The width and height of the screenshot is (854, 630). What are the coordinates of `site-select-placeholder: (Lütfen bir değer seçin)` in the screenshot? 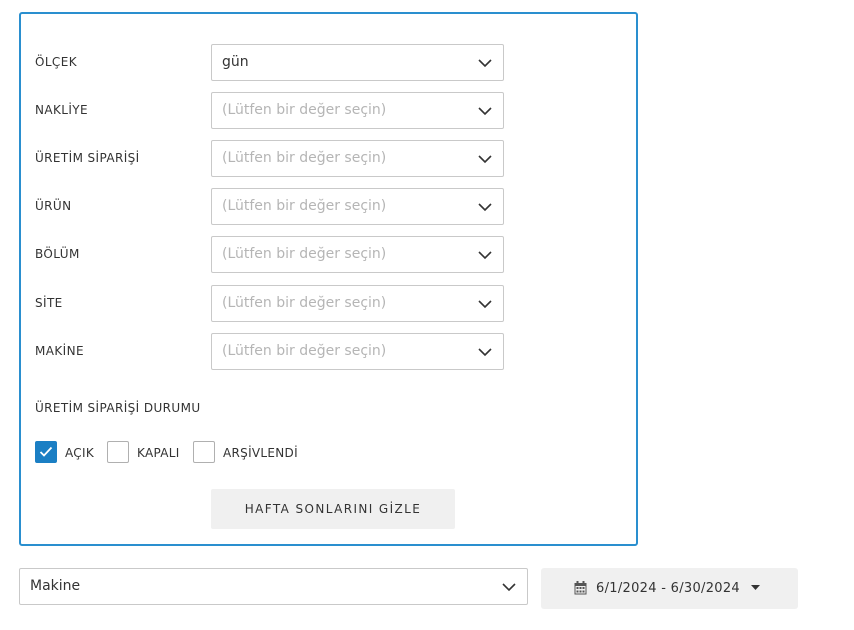 It's located at (304, 303).